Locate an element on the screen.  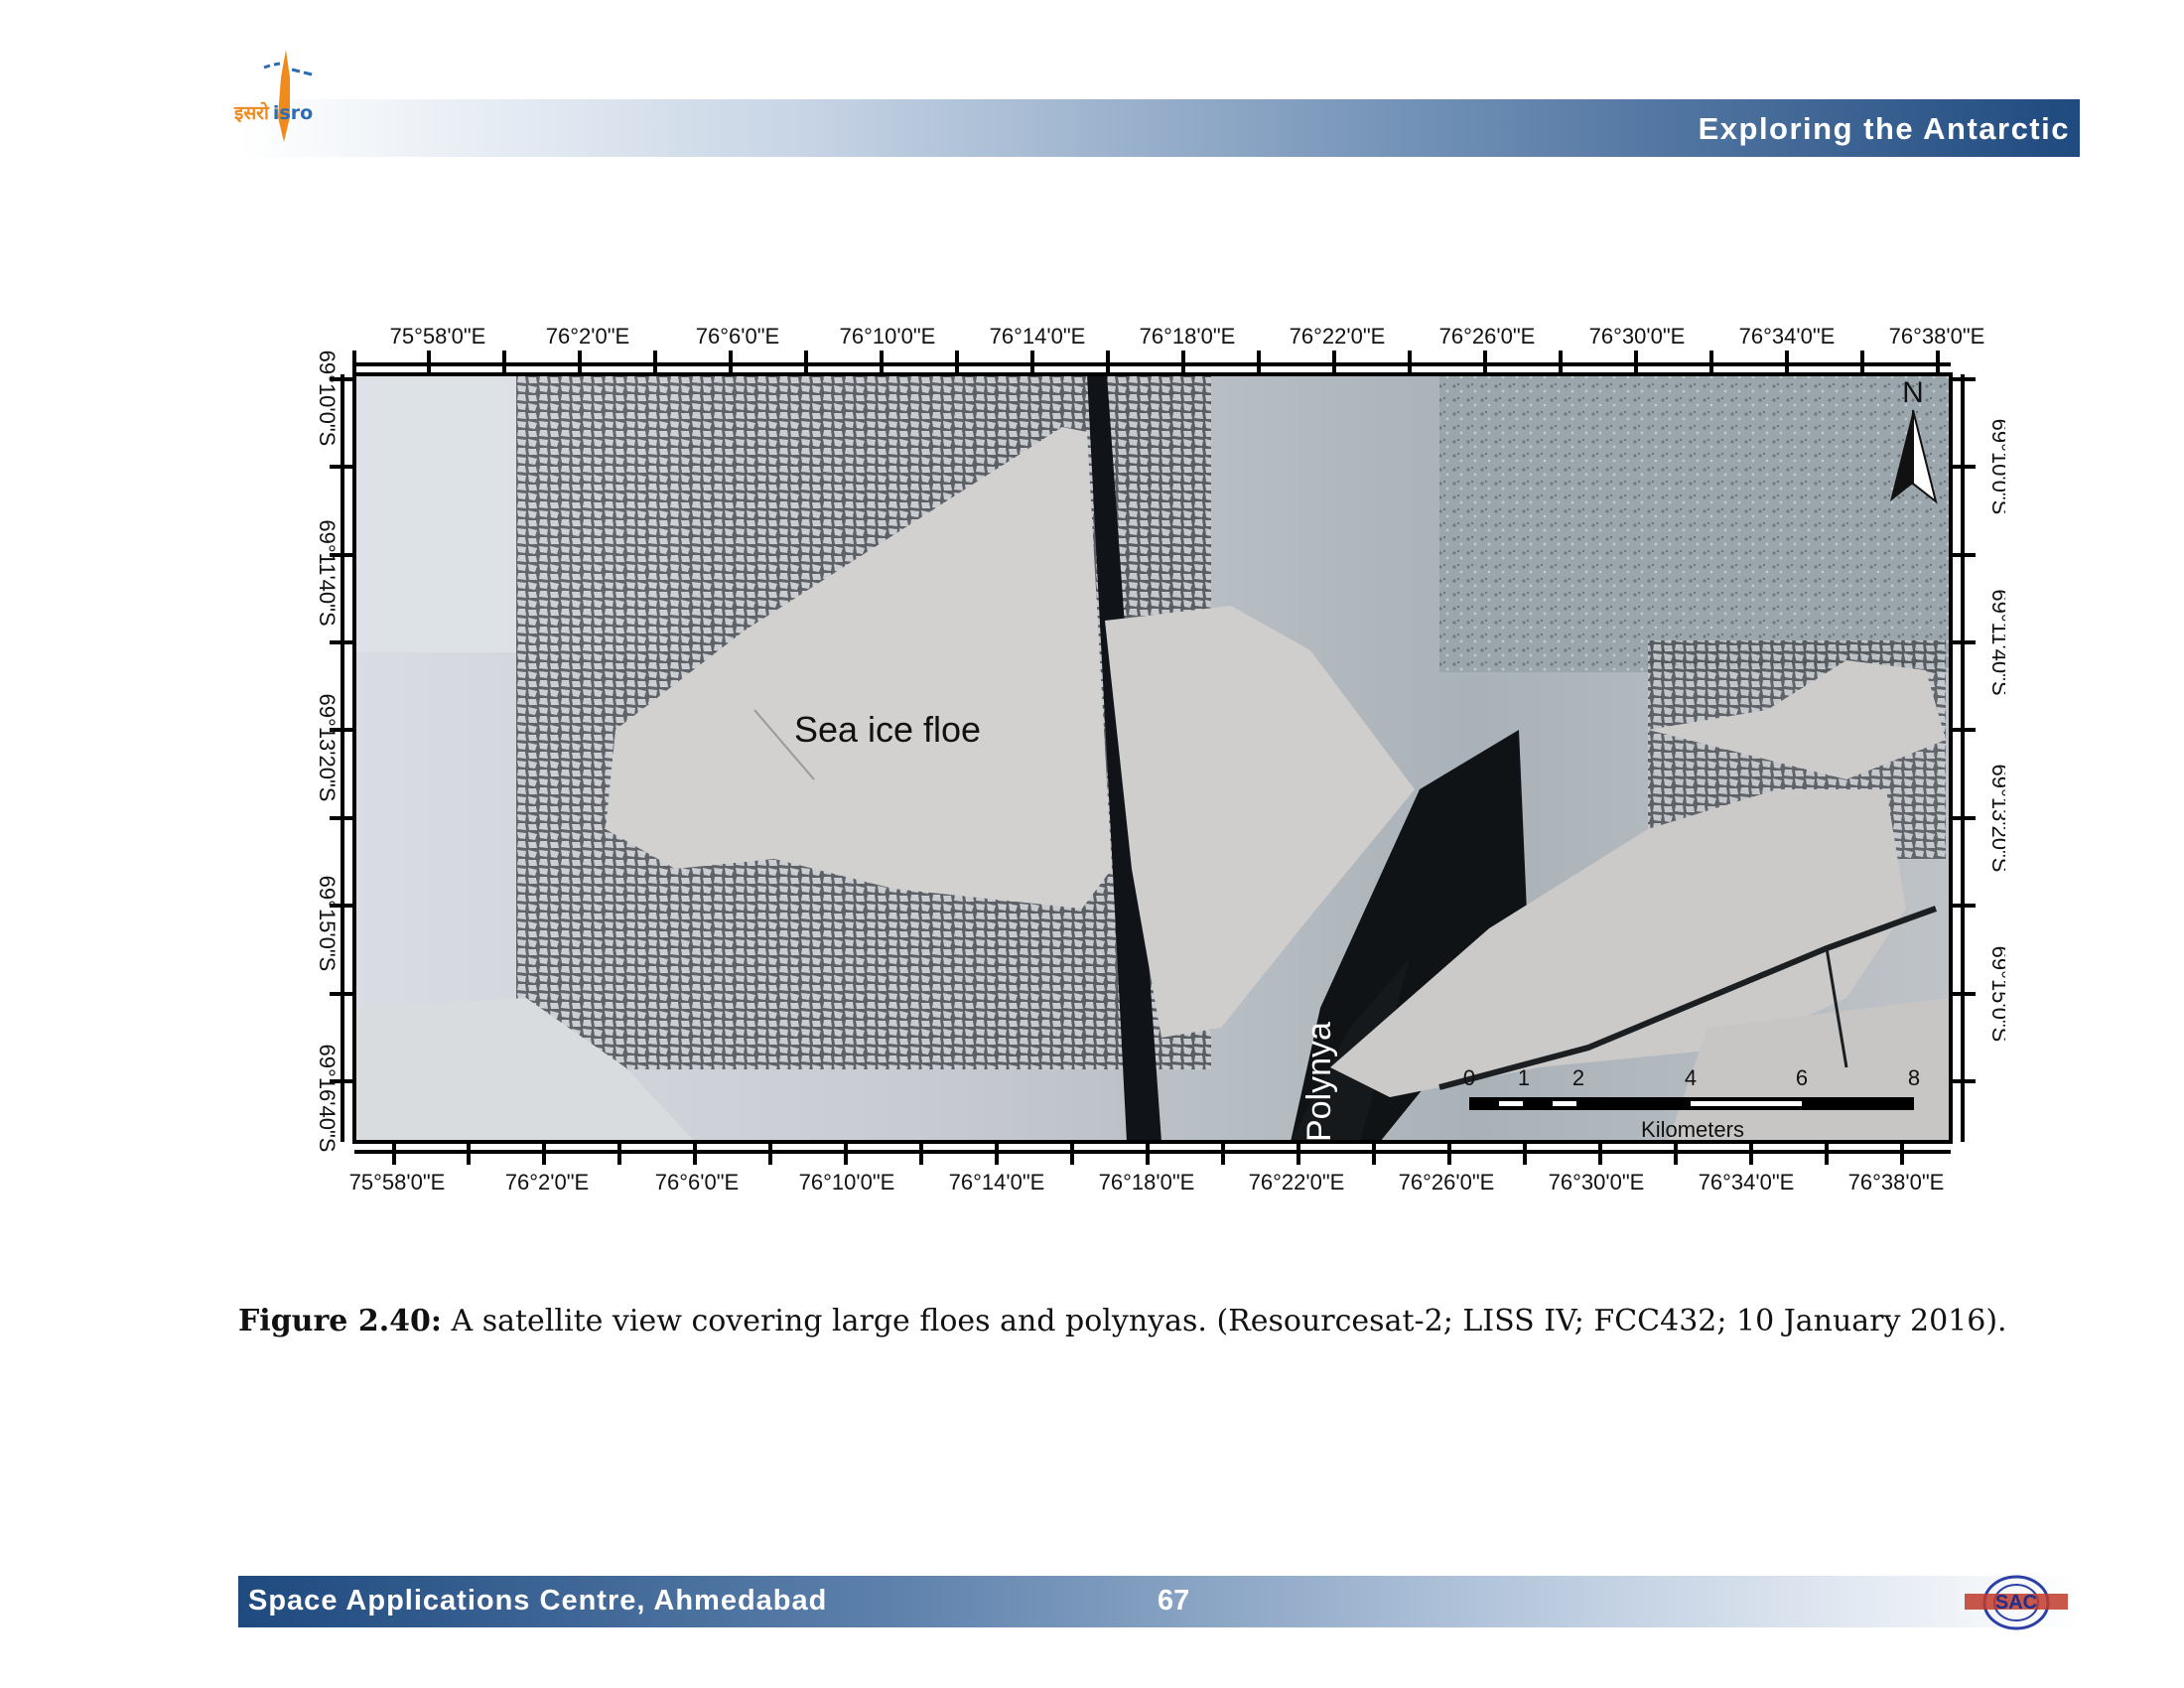
sac-logo: SAC is located at coordinates (2016, 1602).